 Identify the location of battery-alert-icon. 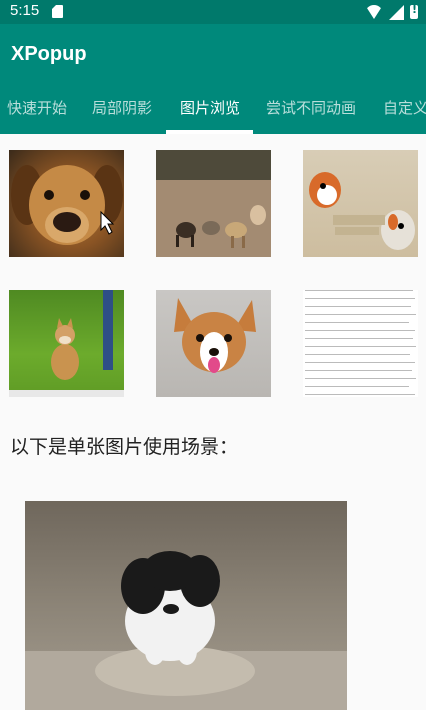
(414, 11).